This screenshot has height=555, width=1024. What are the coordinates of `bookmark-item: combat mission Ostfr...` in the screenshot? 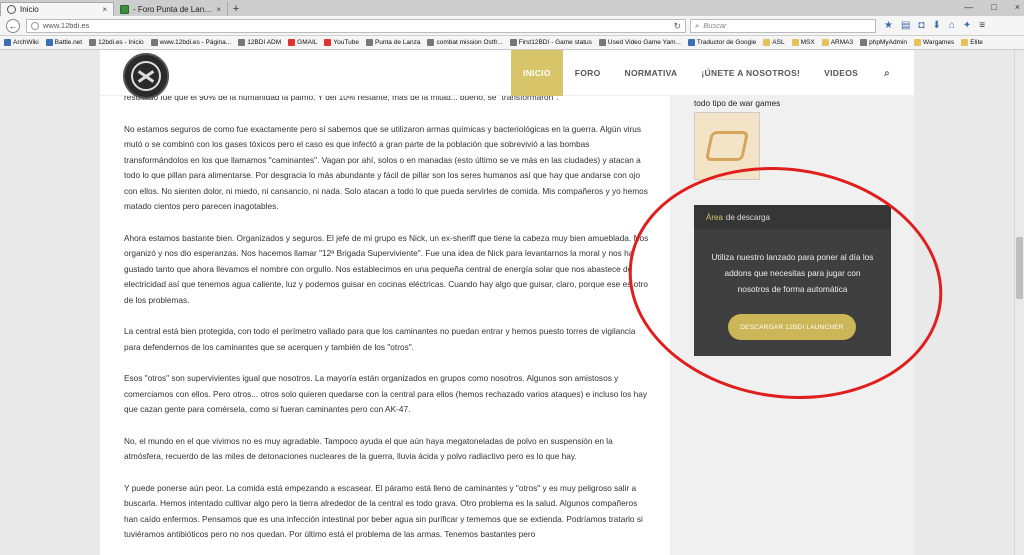 It's located at (465, 42).